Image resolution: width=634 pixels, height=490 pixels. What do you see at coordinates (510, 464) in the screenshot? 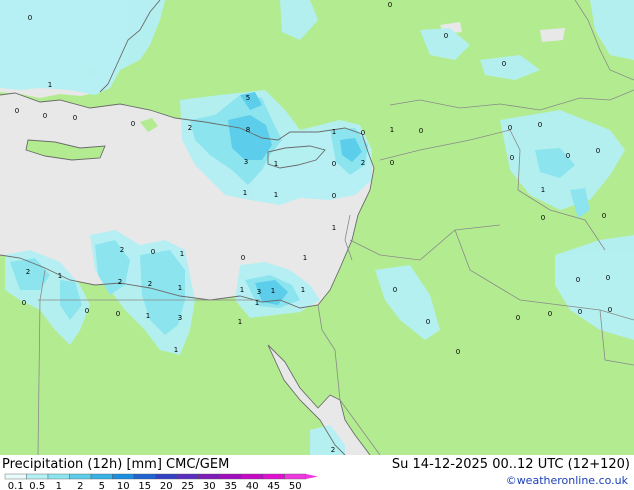
I see `valid-time: Su 14-12-2025 00..12 UTC (12+120)` at bounding box center [510, 464].